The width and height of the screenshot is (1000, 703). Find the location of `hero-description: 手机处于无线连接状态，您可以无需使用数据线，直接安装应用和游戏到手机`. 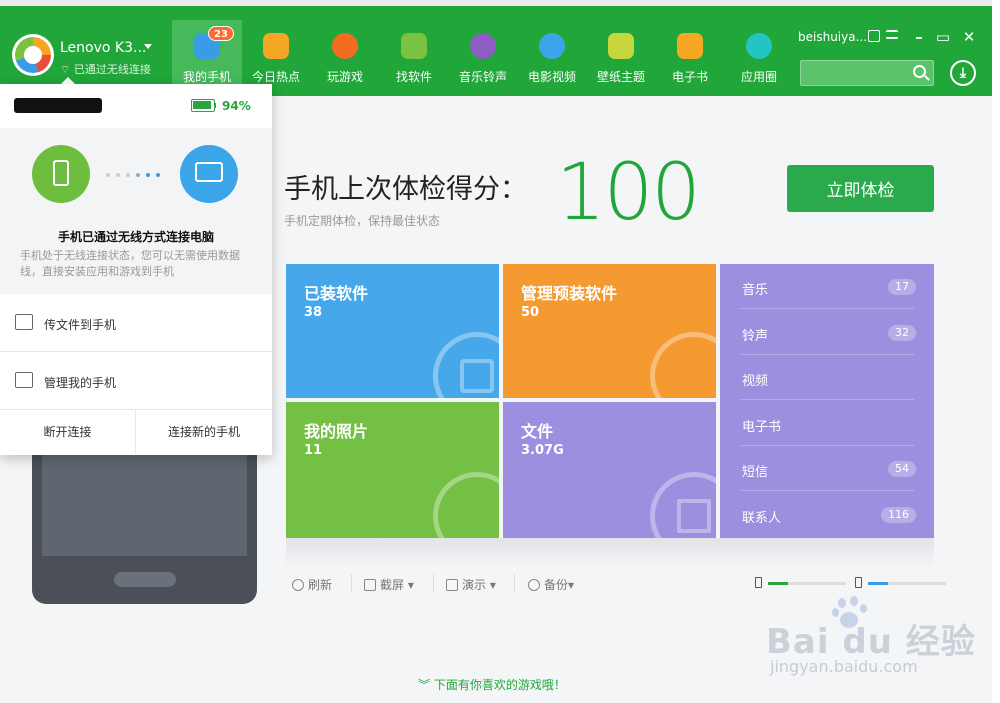

hero-description: 手机处于无线连接状态，您可以无需使用数据线，直接安装应用和游戏到手机 is located at coordinates (130, 263).